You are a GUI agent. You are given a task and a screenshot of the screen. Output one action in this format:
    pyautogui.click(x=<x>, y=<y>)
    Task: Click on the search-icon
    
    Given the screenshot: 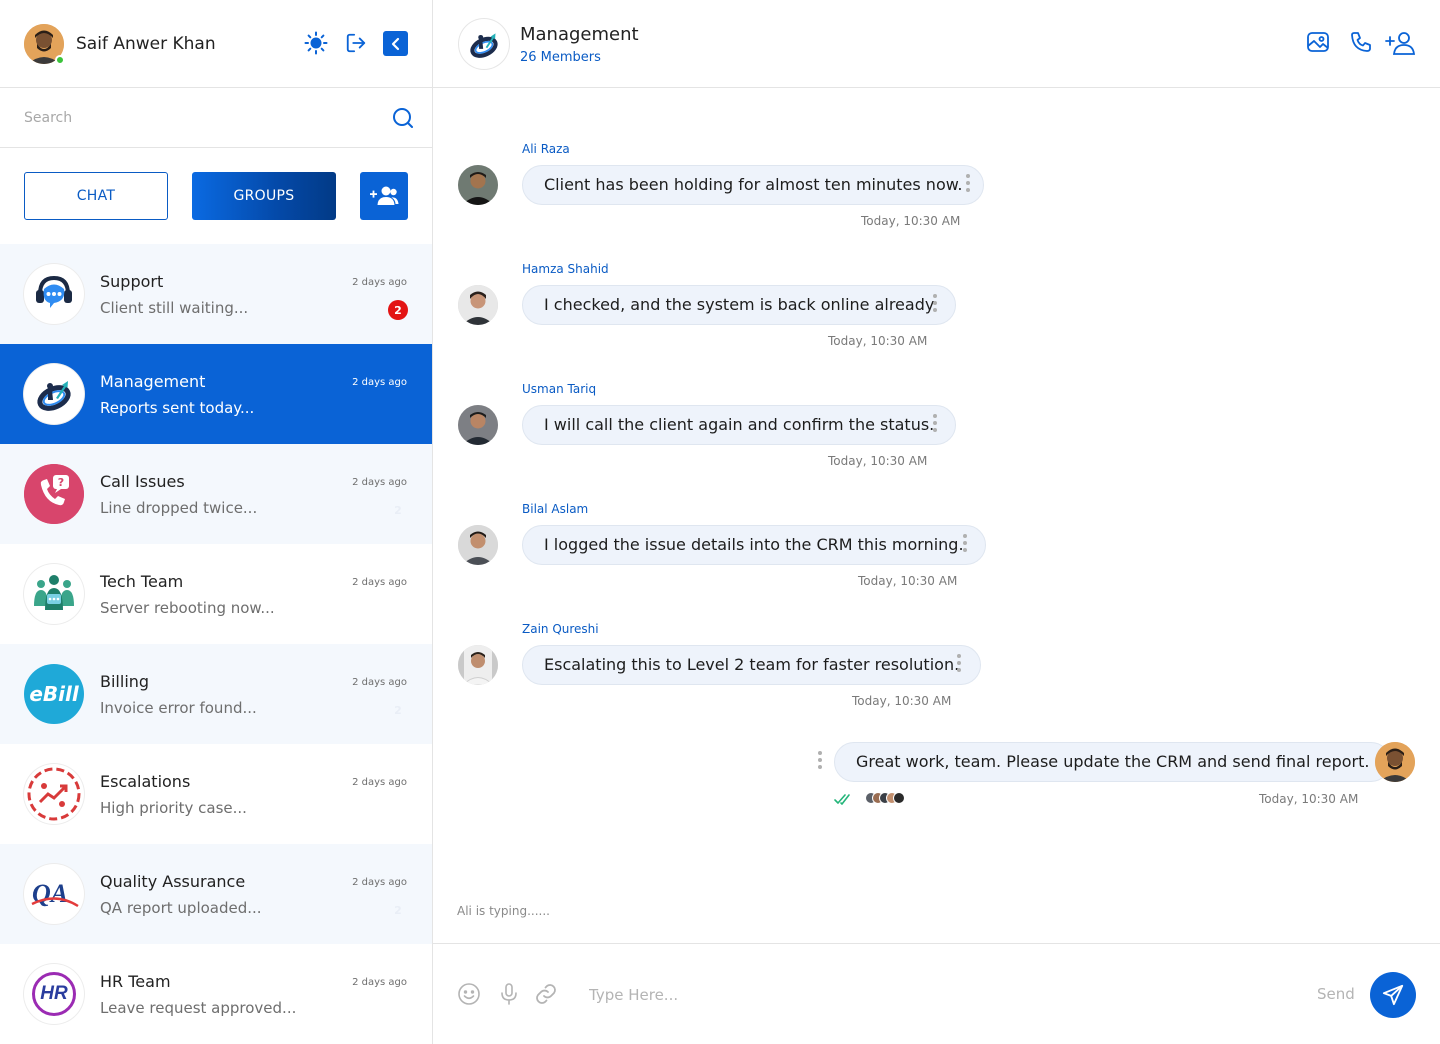 What is the action you would take?
    pyautogui.click(x=403, y=120)
    